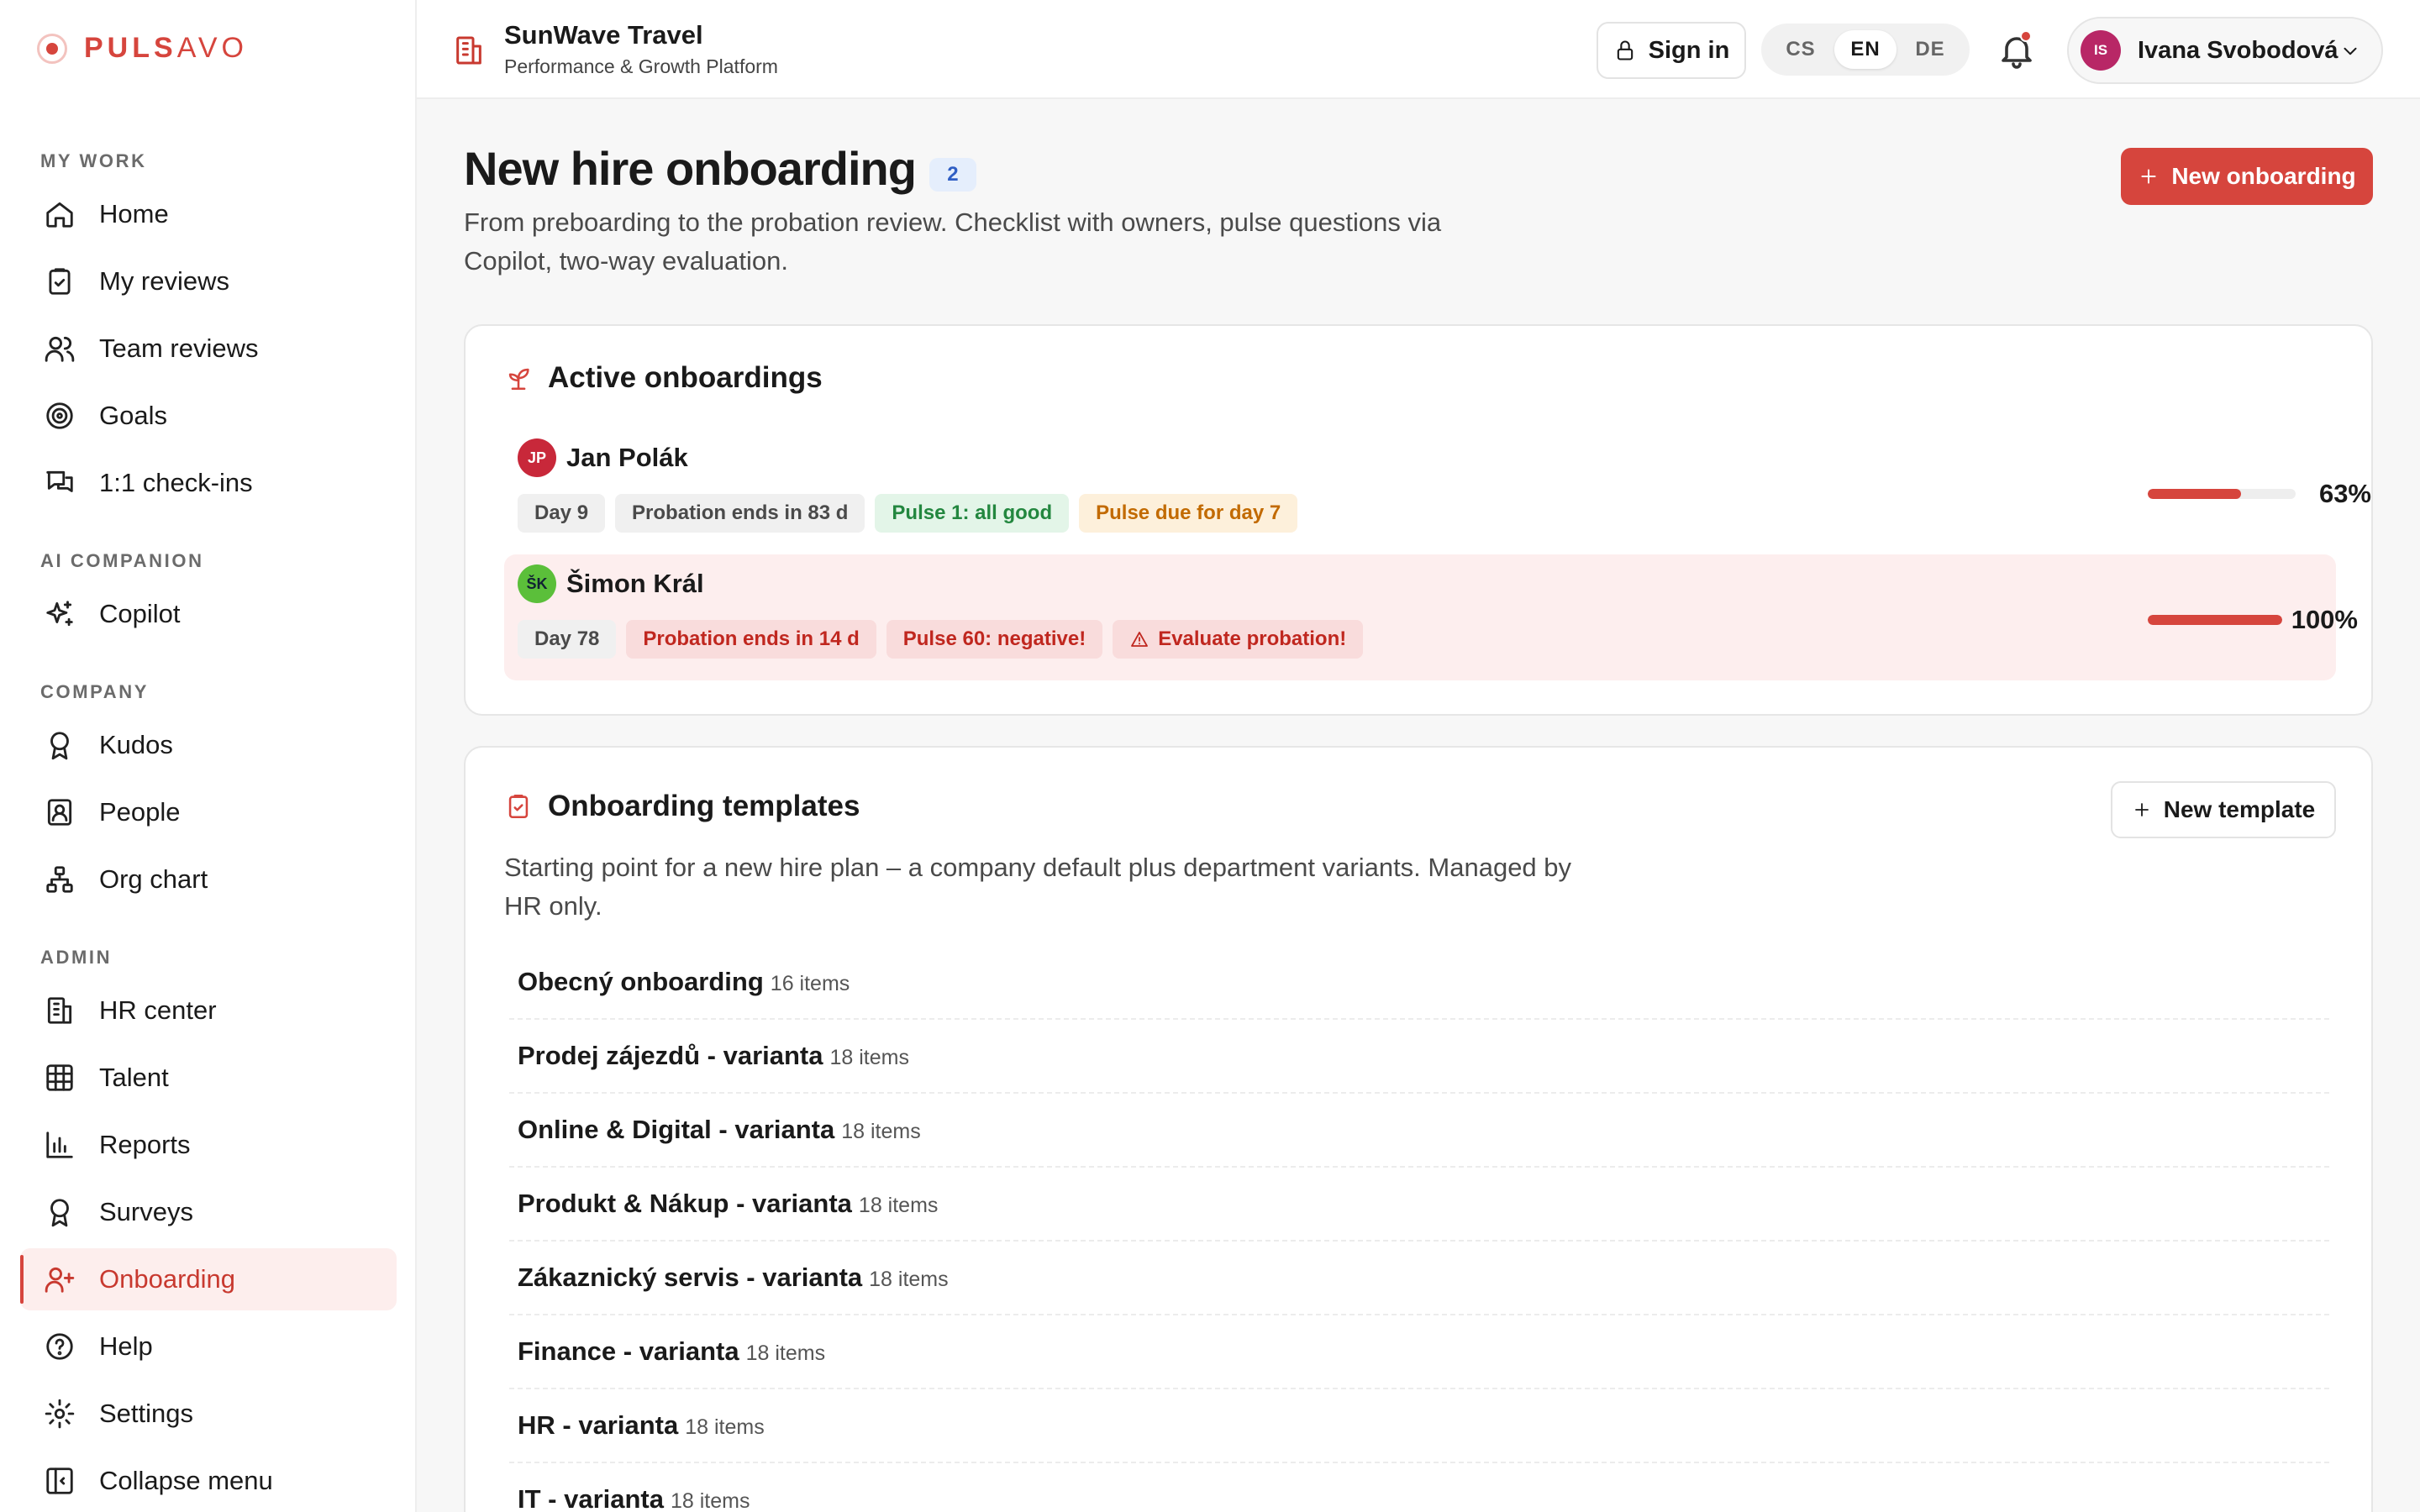  What do you see at coordinates (2344, 493) in the screenshot?
I see `progress-label: 63%` at bounding box center [2344, 493].